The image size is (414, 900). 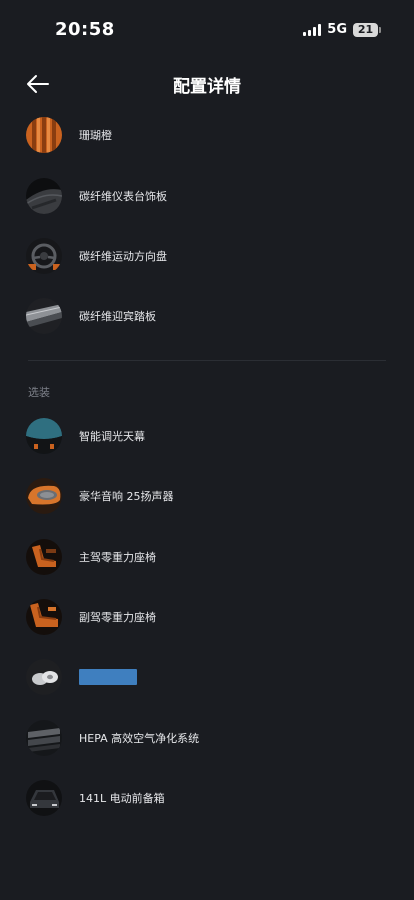 I want to click on status-indicators: 5G 21, so click(x=342, y=29).